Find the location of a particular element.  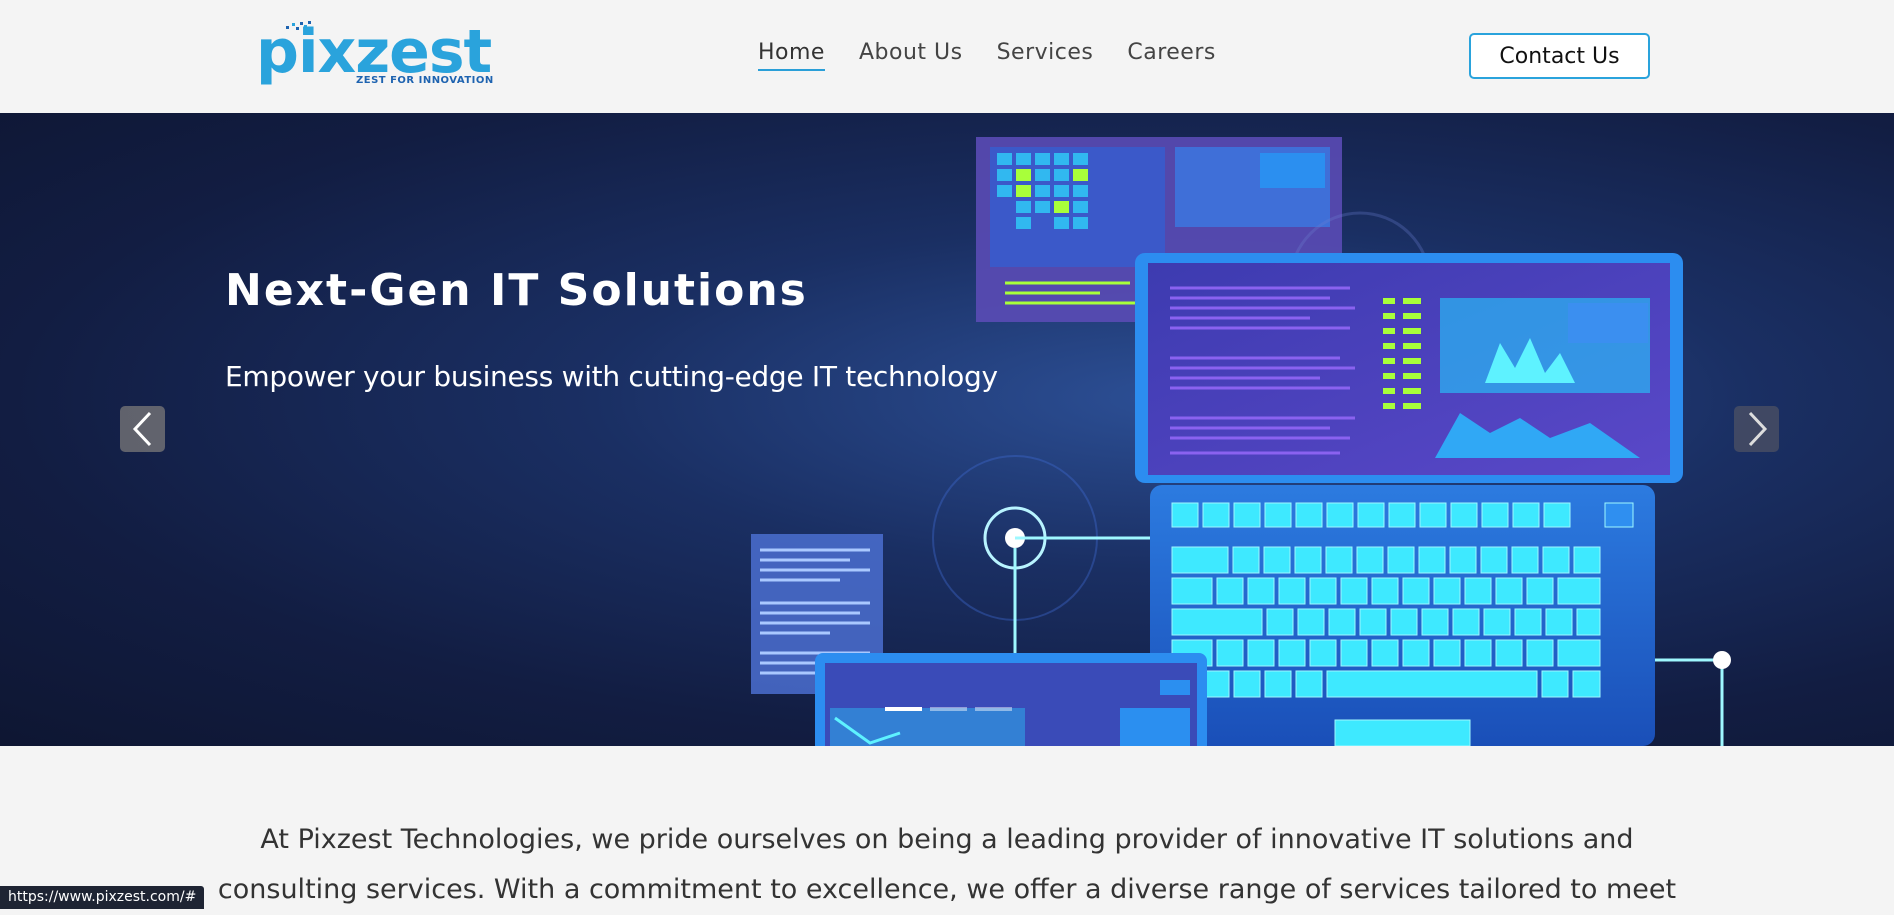

carousel-prev-button is located at coordinates (142, 429).